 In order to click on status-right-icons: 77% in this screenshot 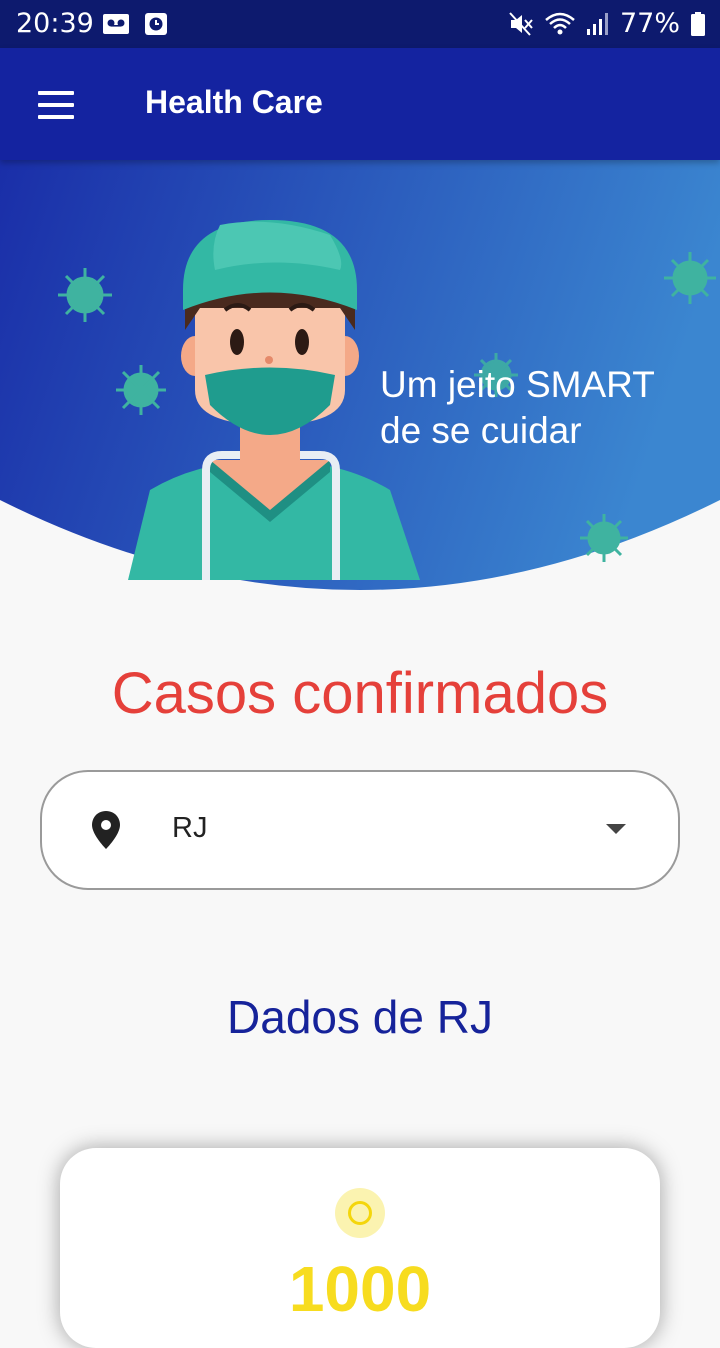, I will do `click(607, 24)`.